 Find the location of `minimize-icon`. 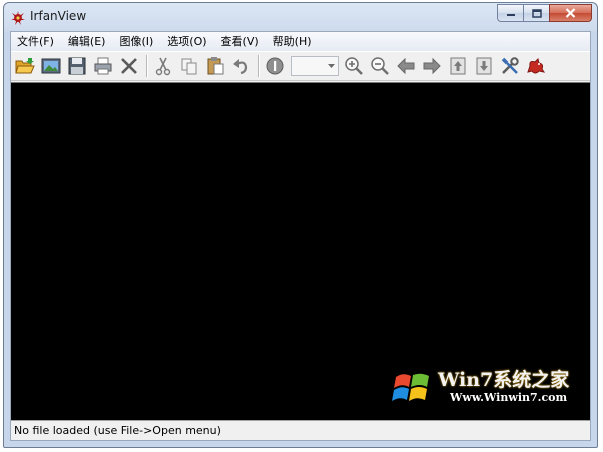

minimize-icon is located at coordinates (510, 15).